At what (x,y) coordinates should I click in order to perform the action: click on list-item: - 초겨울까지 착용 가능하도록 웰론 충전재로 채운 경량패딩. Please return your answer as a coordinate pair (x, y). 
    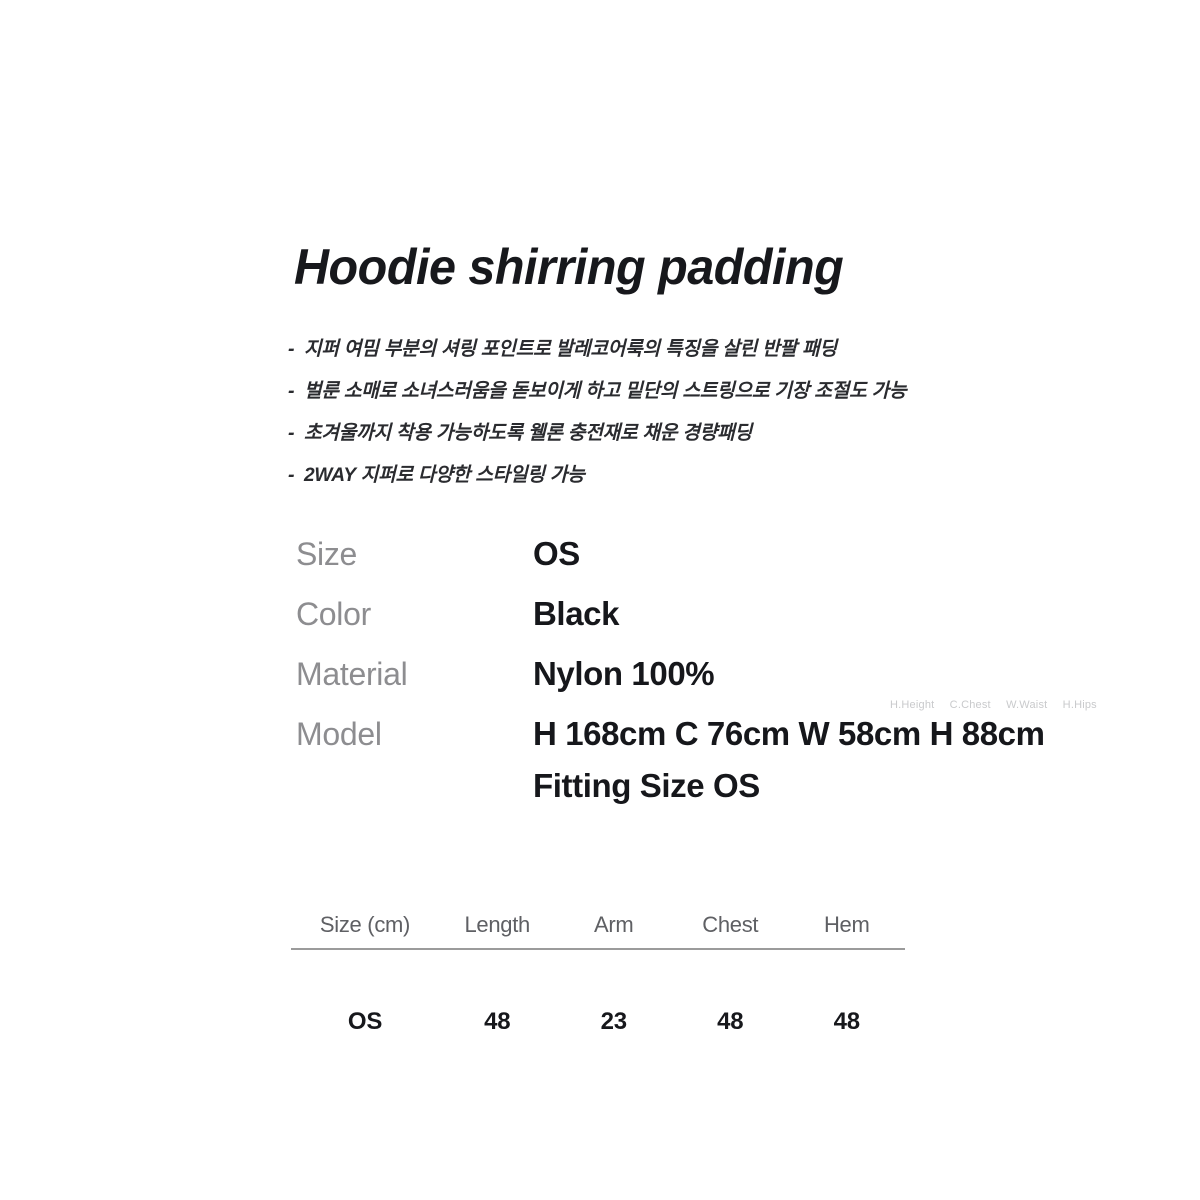
    Looking at the image, I should click on (668, 437).